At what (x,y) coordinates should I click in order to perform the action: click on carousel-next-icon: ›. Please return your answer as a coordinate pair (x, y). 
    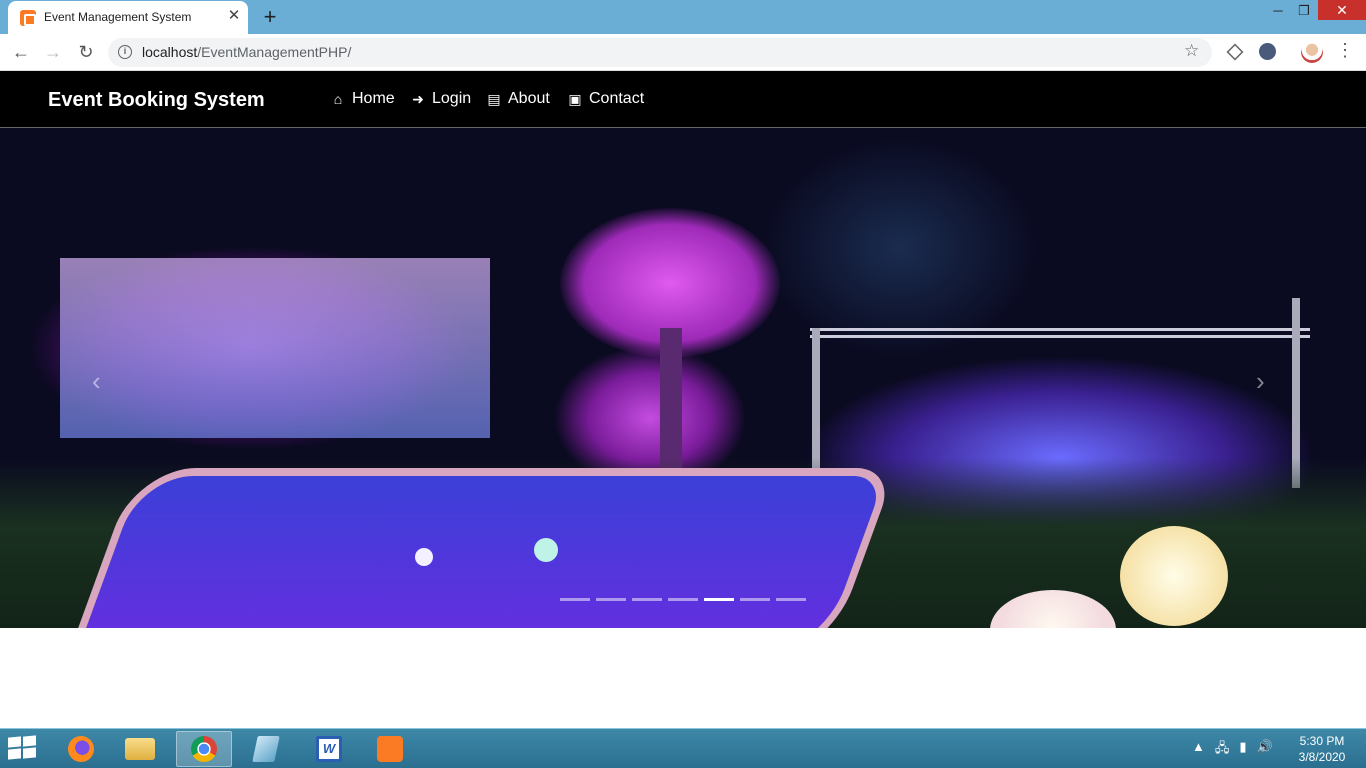
    Looking at the image, I should click on (1260, 381).